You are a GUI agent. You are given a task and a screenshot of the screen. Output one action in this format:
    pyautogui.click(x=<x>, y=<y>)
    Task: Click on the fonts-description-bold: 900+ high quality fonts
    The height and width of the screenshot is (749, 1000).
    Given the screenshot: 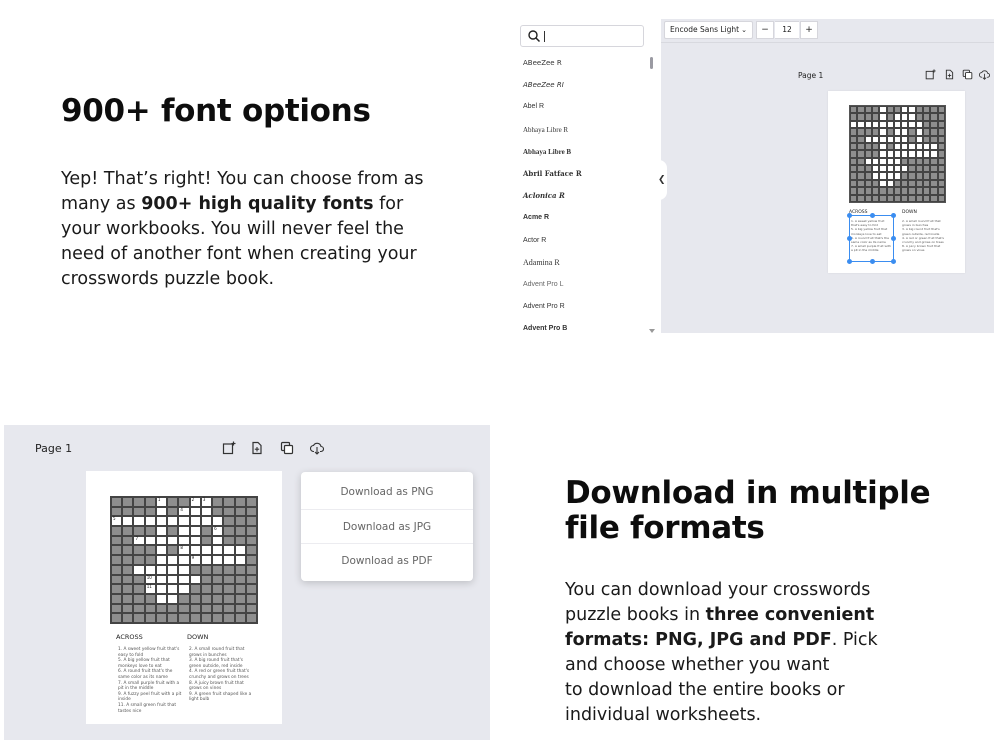 What is the action you would take?
    pyautogui.click(x=257, y=204)
    